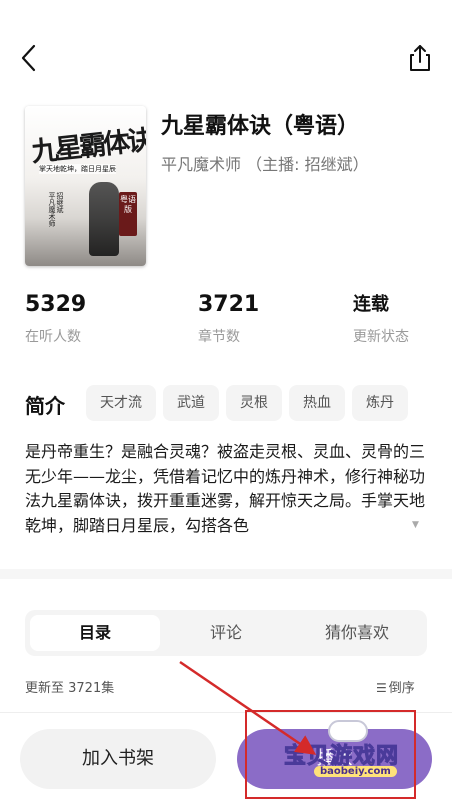 This screenshot has height=804, width=452. I want to click on intro-heading: 简介, so click(45, 406).